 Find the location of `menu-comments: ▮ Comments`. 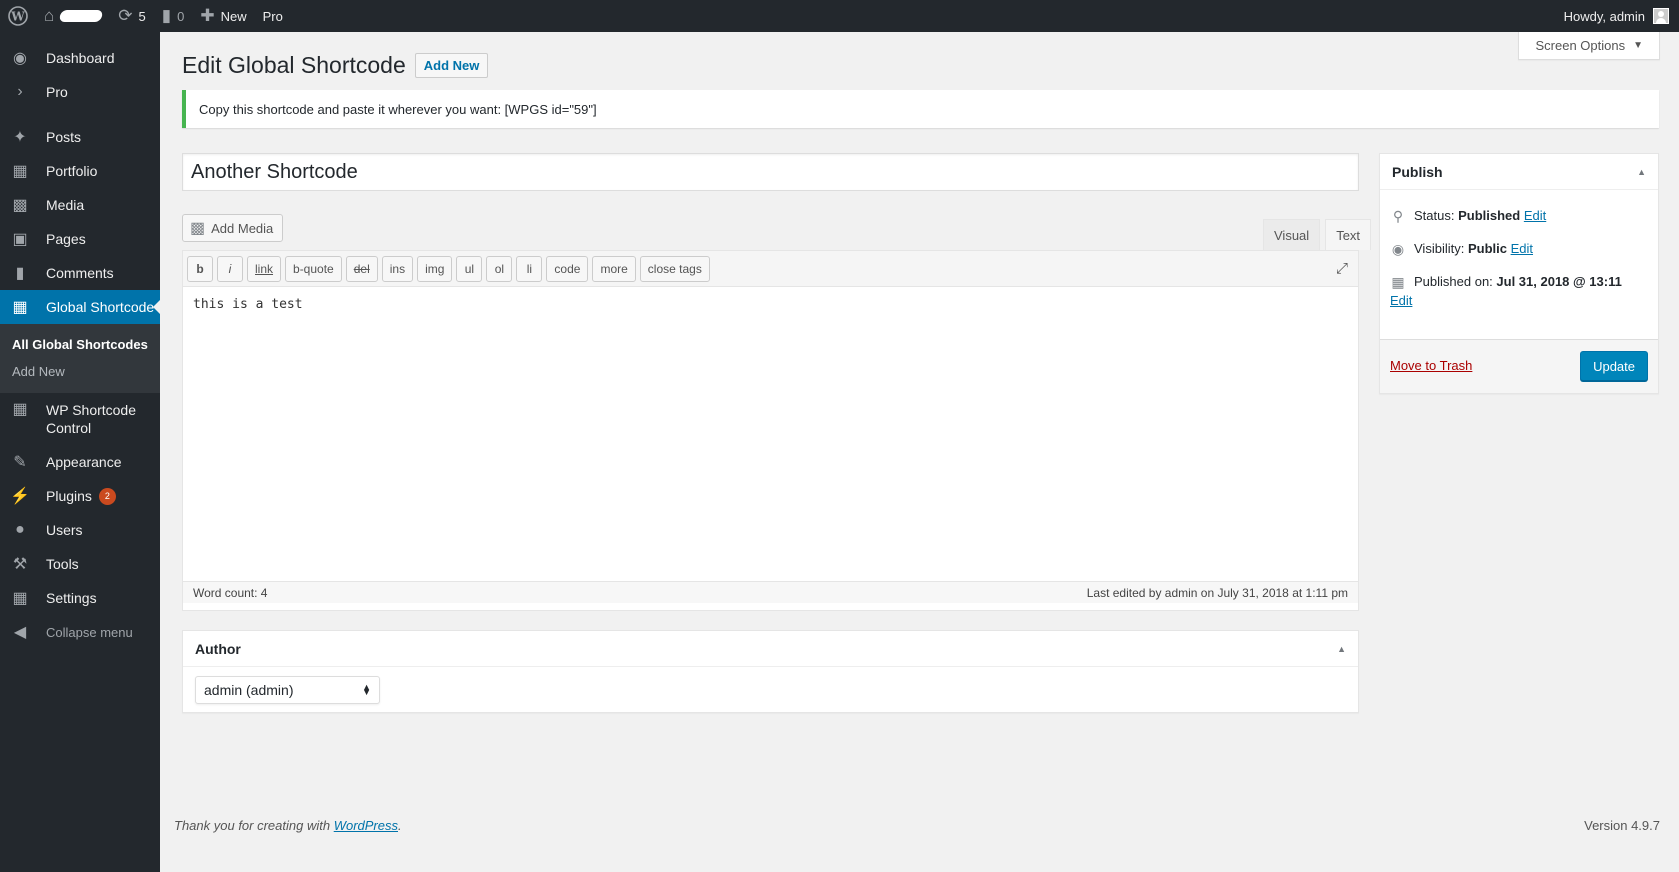

menu-comments: ▮ Comments is located at coordinates (80, 273).